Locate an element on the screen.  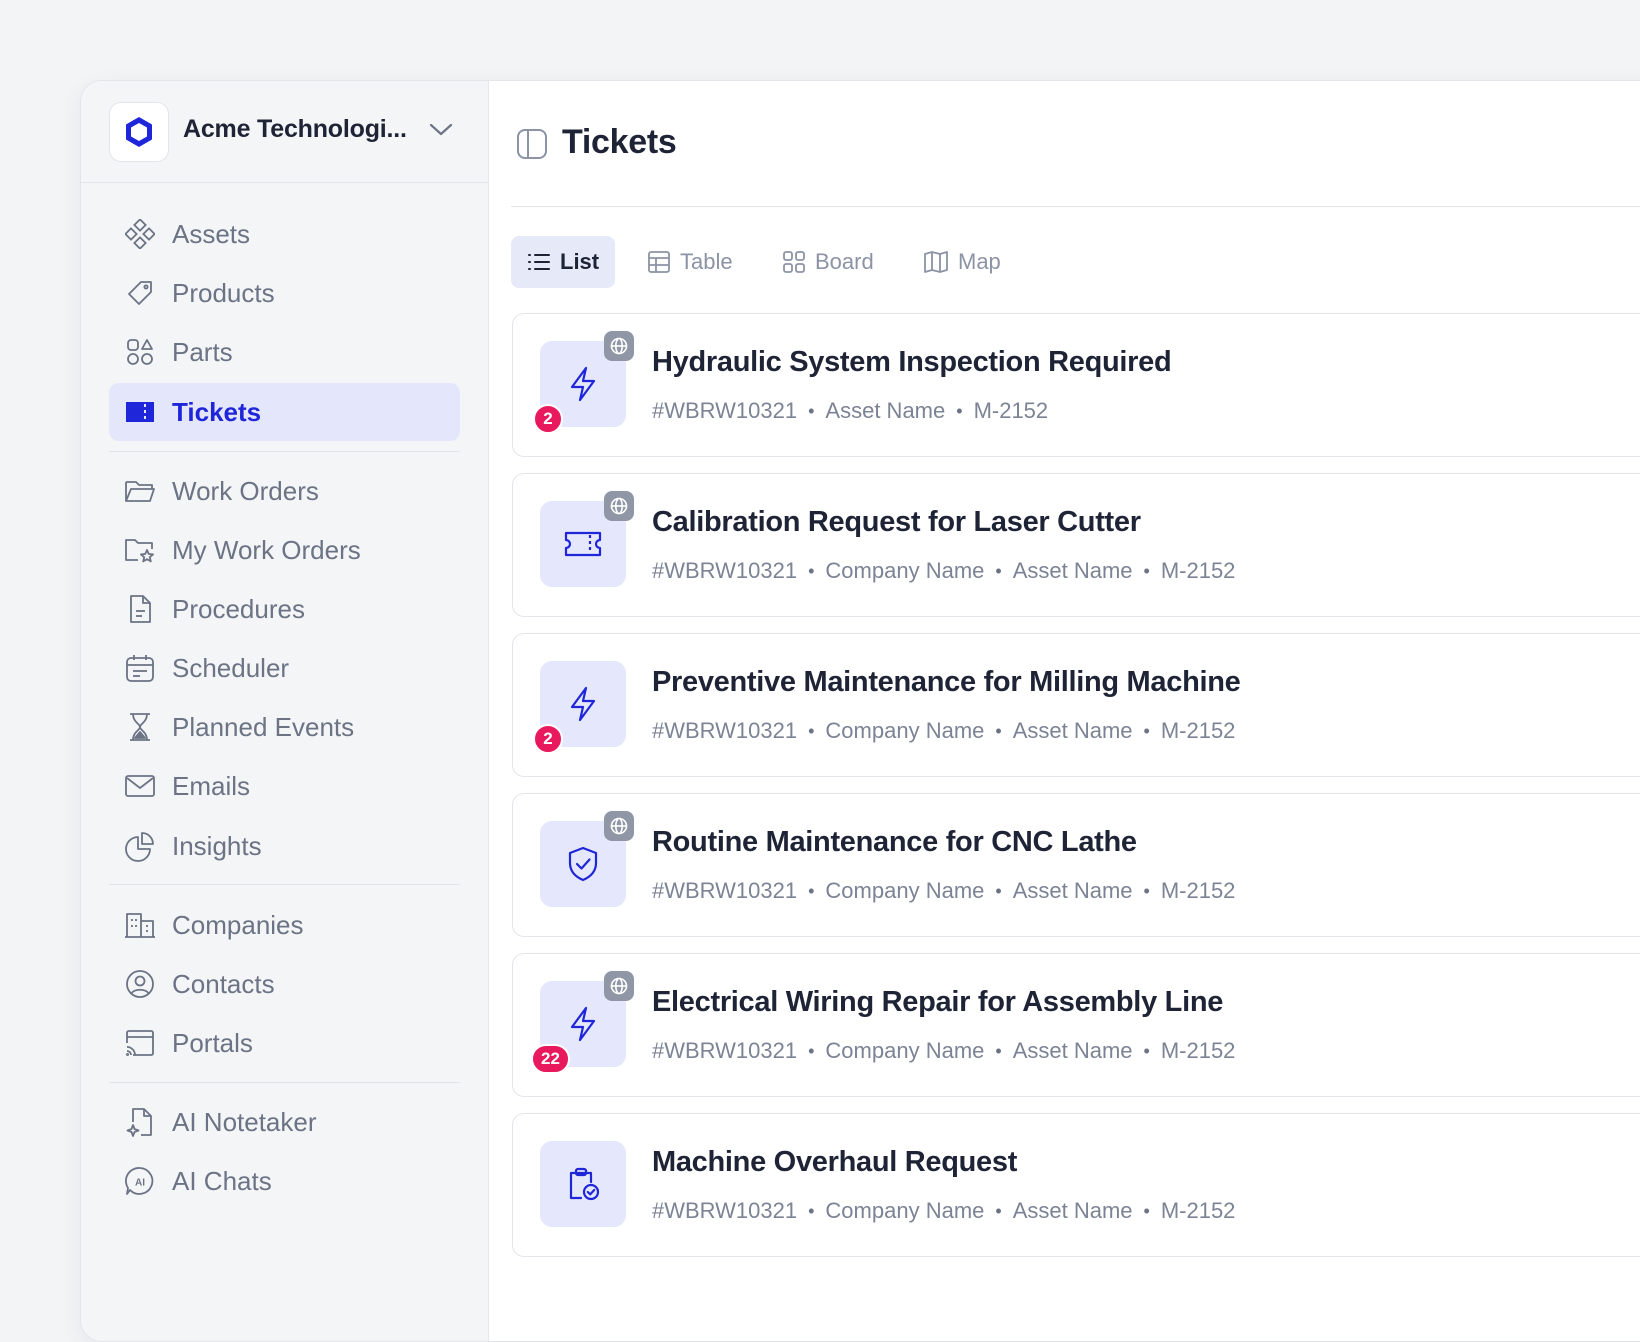
tab-list: List is located at coordinates (563, 262).